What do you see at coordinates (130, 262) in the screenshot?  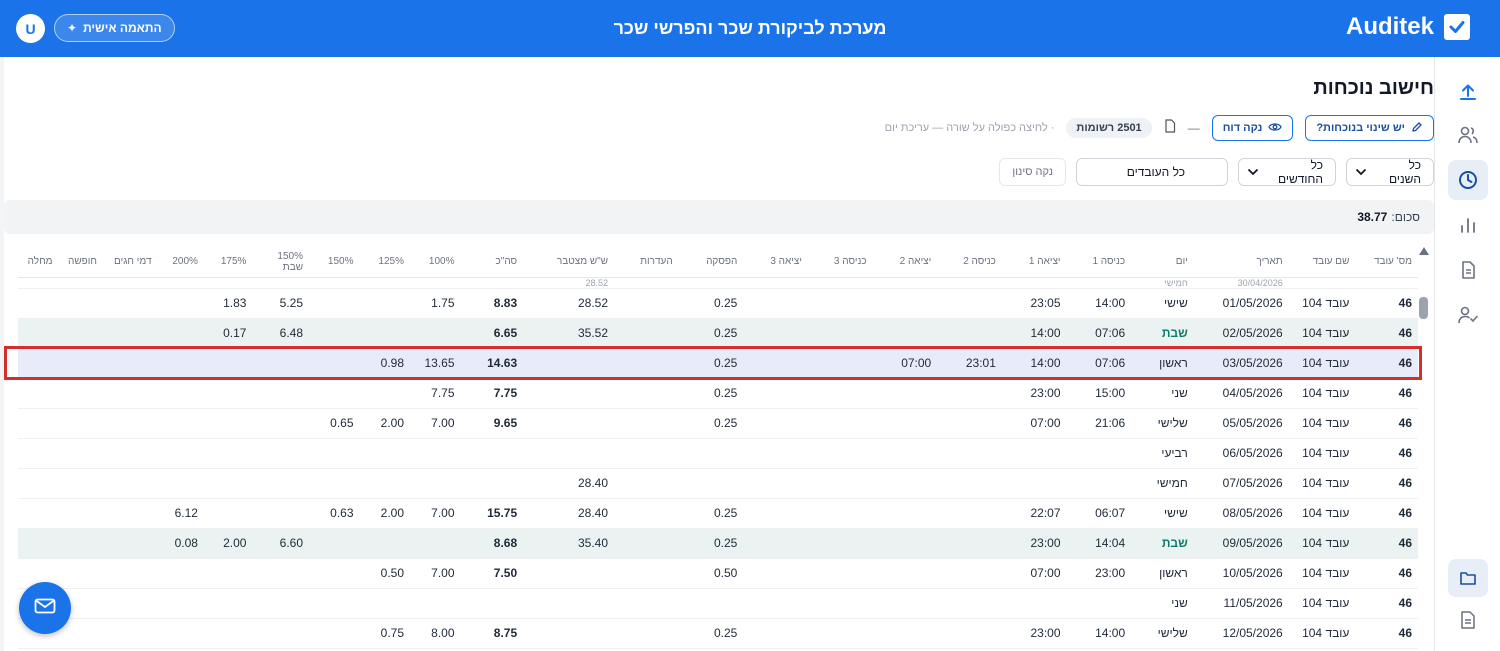 I see `column-header: דמי חגים` at bounding box center [130, 262].